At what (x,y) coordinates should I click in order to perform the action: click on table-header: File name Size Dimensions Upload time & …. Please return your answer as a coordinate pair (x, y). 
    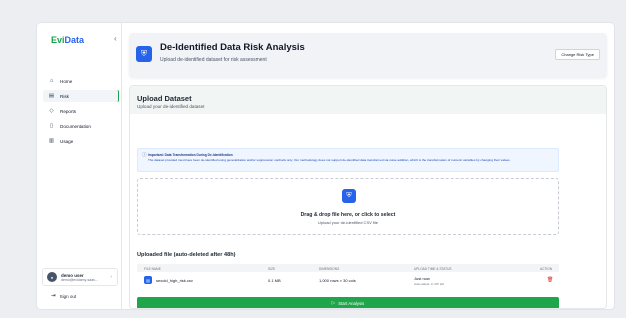
    Looking at the image, I should click on (348, 268).